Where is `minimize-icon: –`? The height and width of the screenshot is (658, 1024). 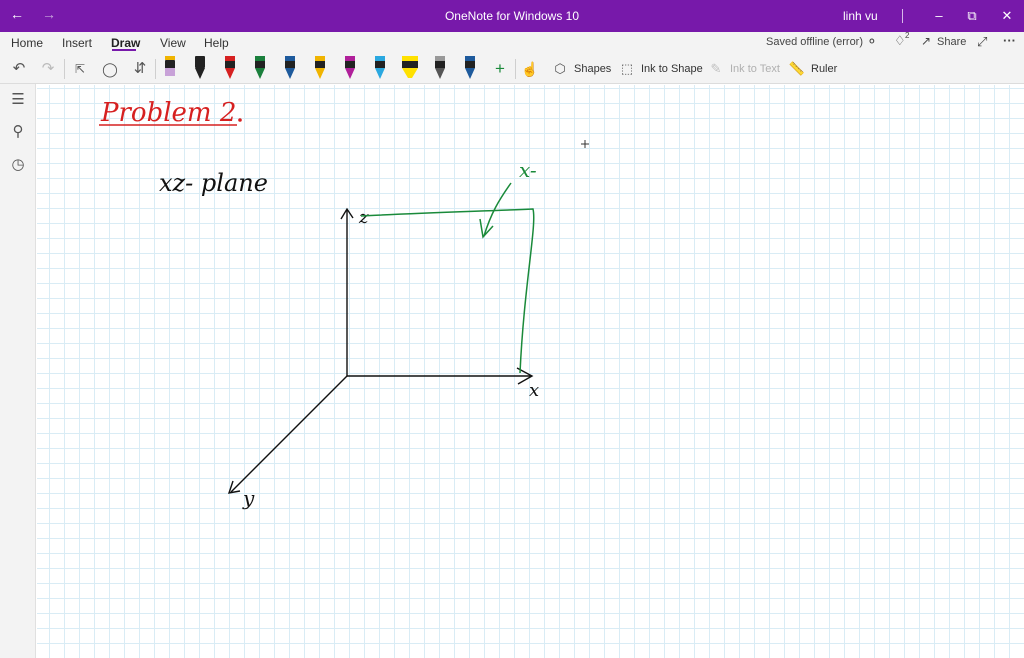
minimize-icon: – is located at coordinates (939, 16).